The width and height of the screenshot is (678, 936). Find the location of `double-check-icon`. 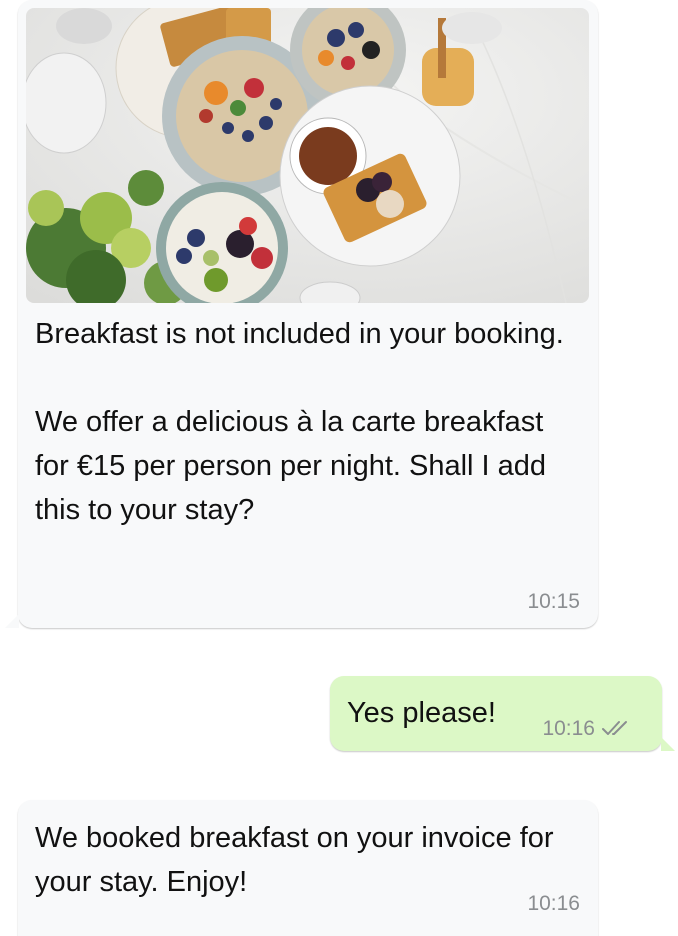

double-check-icon is located at coordinates (614, 728).